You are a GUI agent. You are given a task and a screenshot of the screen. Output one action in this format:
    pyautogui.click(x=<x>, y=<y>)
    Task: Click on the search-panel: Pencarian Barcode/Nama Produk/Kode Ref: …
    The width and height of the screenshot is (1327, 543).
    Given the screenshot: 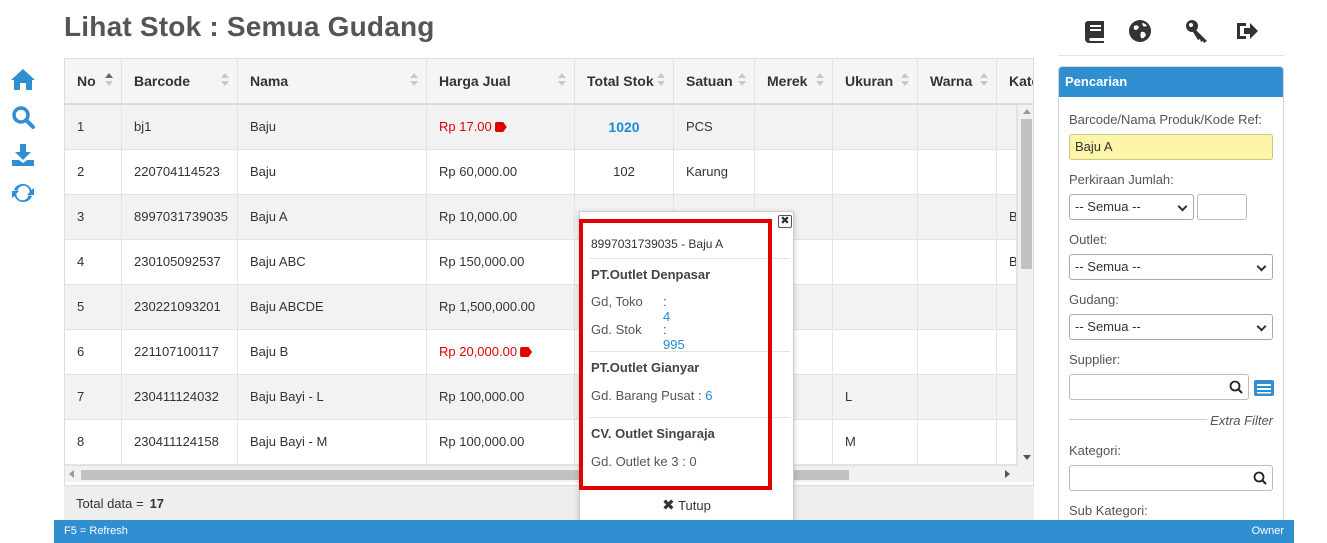 What is the action you would take?
    pyautogui.click(x=1171, y=296)
    